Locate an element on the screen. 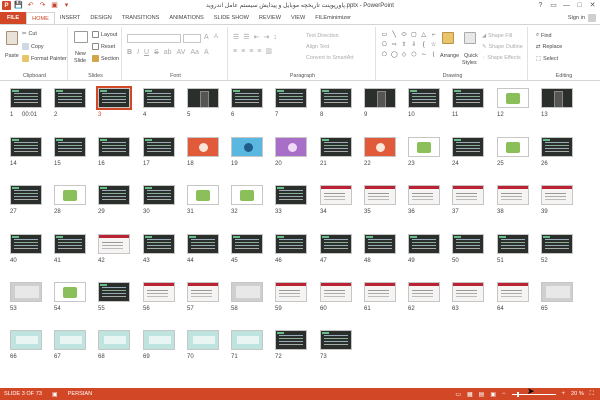  shape-circle-icon: ◯ is located at coordinates (394, 55).